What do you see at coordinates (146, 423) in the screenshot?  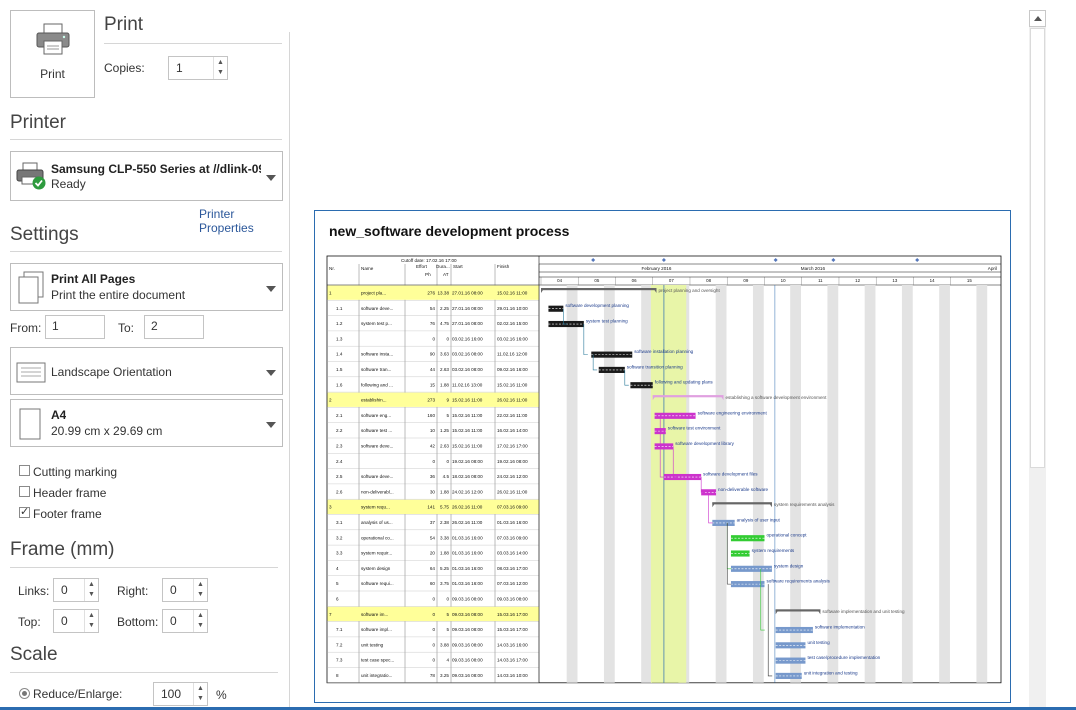 I see `paper-size-dropdown: A4 20.99 cm x 29.69 cm` at bounding box center [146, 423].